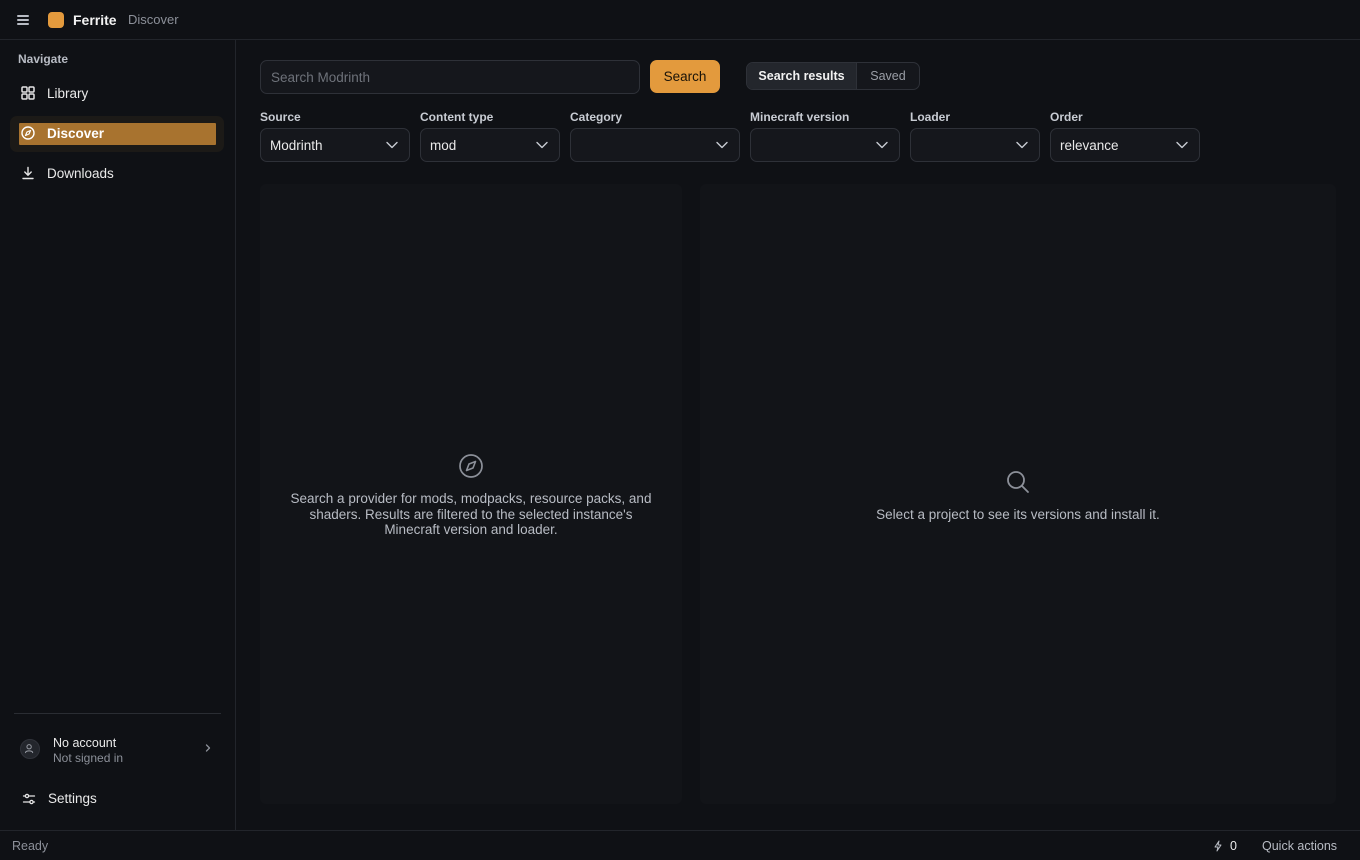 The height and width of the screenshot is (860, 1360). What do you see at coordinates (802, 76) in the screenshot?
I see `tab-search-results: Search results` at bounding box center [802, 76].